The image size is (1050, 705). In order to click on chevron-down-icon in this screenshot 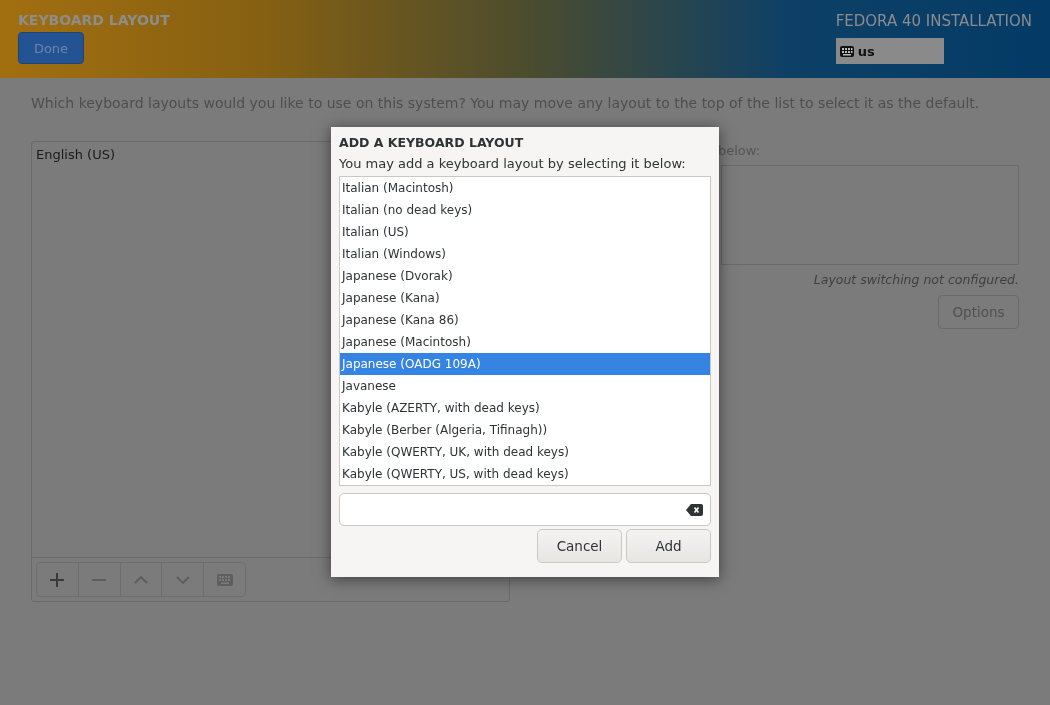, I will do `click(182, 579)`.